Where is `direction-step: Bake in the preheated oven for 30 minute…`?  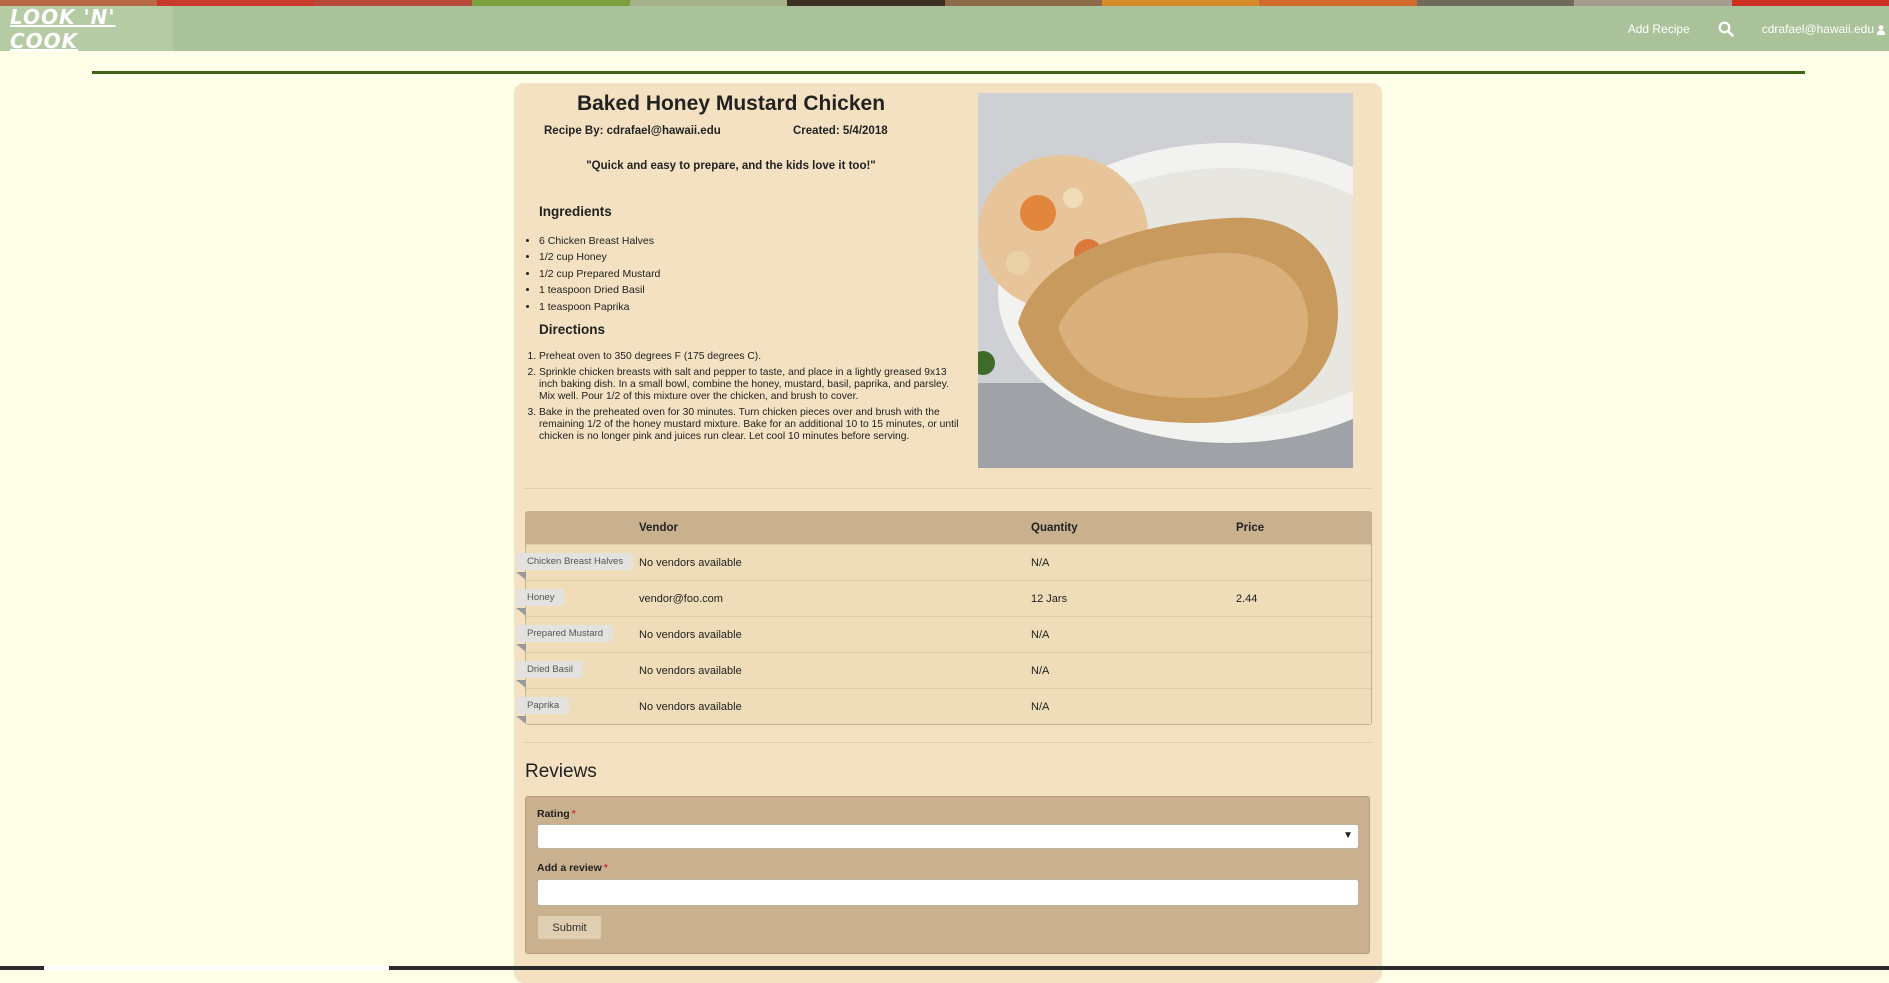
direction-step: Bake in the preheated oven for 30 minute… is located at coordinates (749, 425).